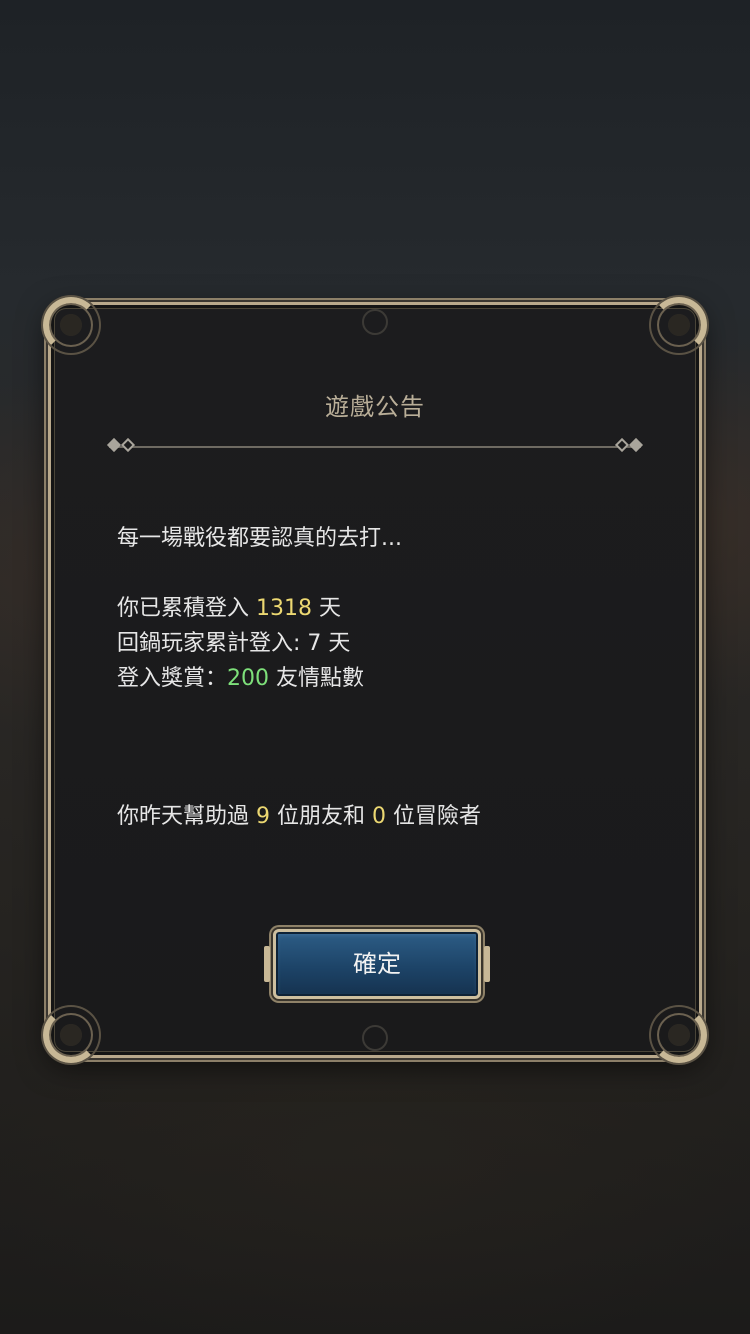 This screenshot has width=750, height=1334. I want to click on login-days-value: 1318, so click(284, 608).